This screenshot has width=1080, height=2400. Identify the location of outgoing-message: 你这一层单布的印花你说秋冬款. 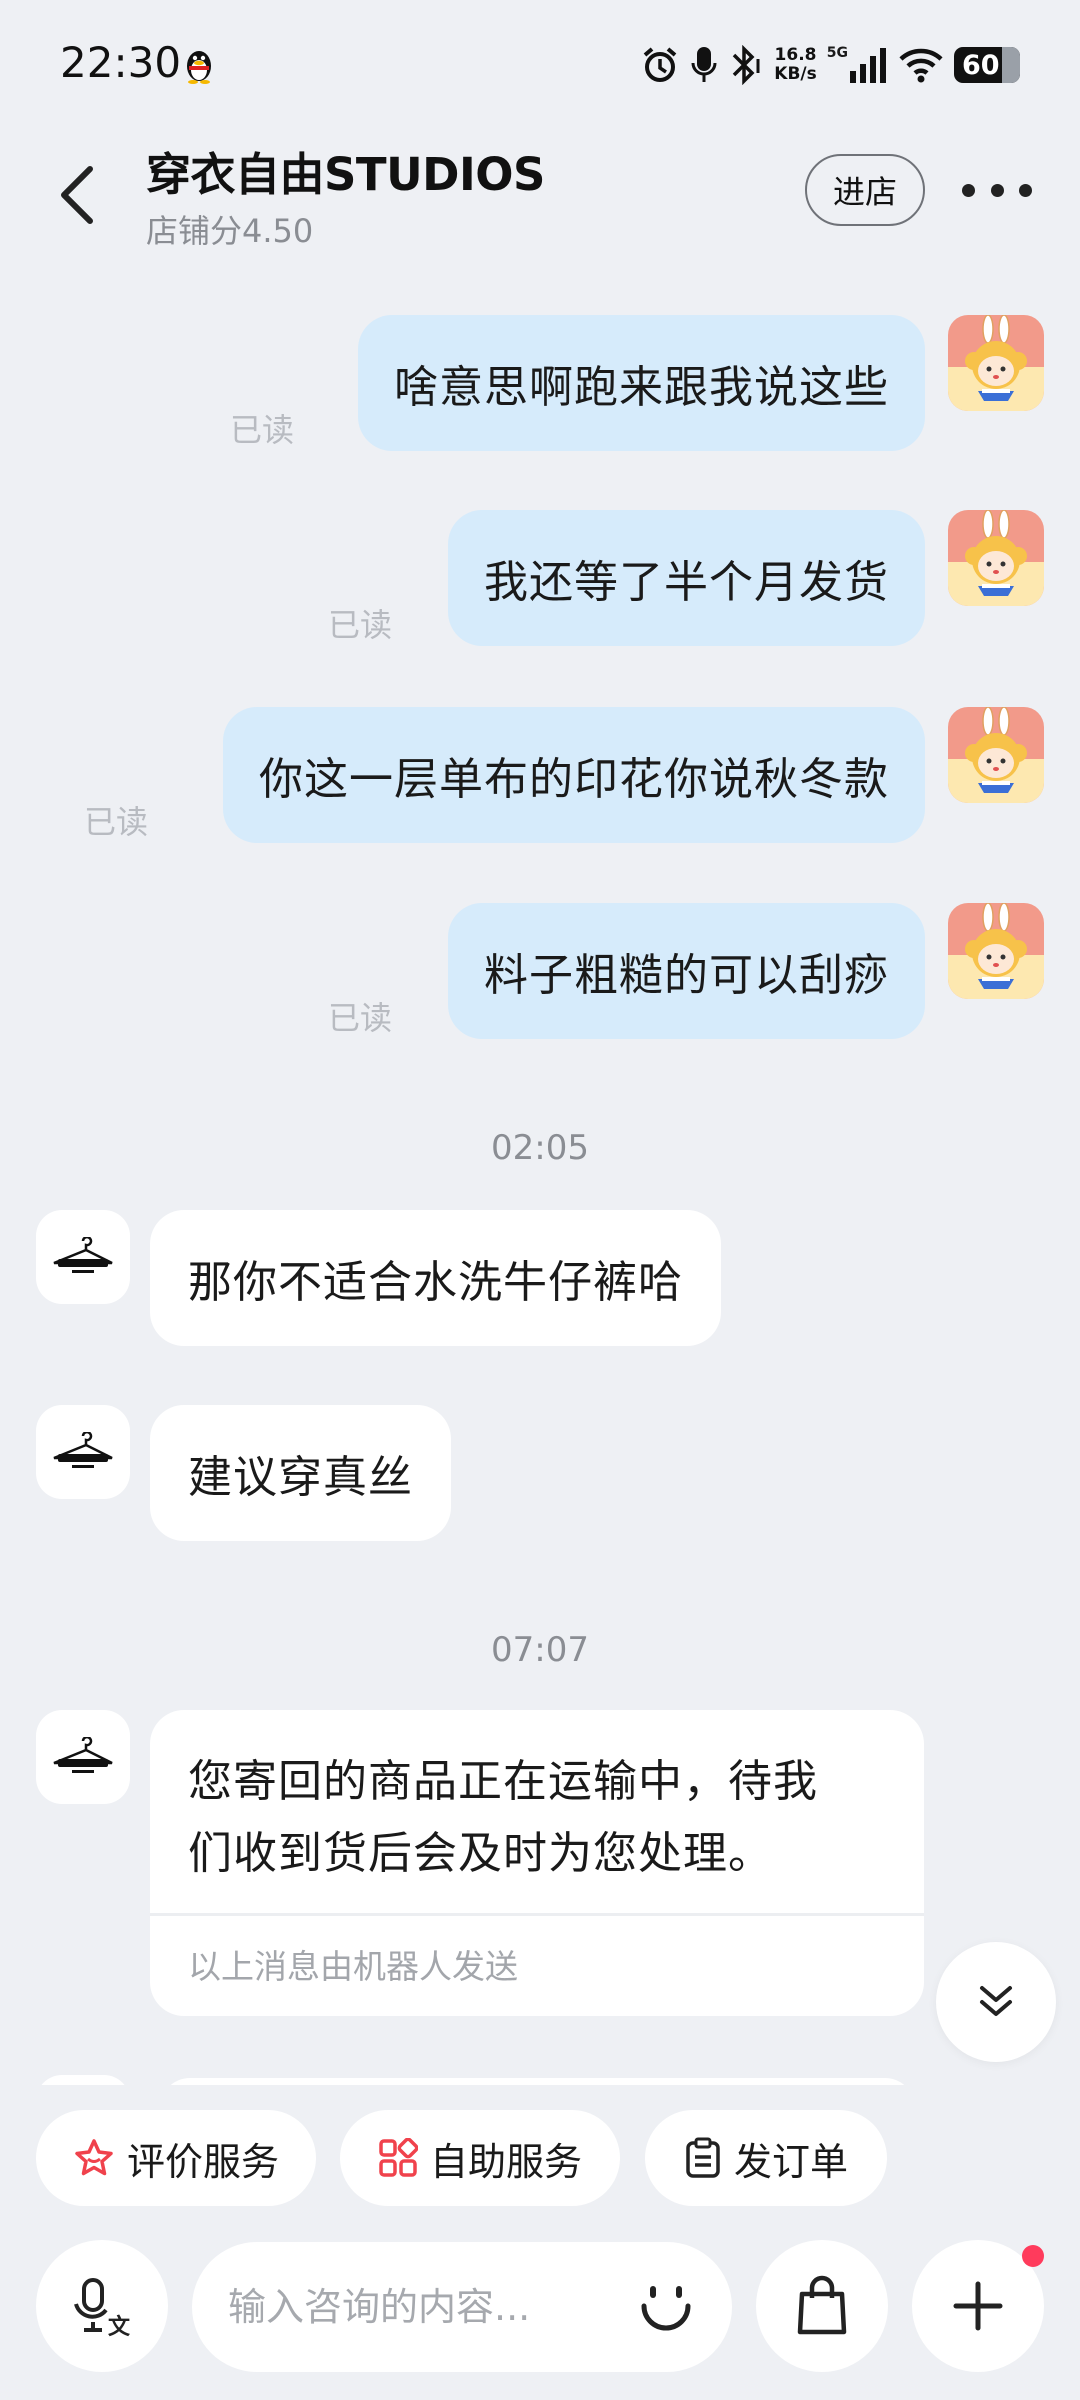
(574, 775).